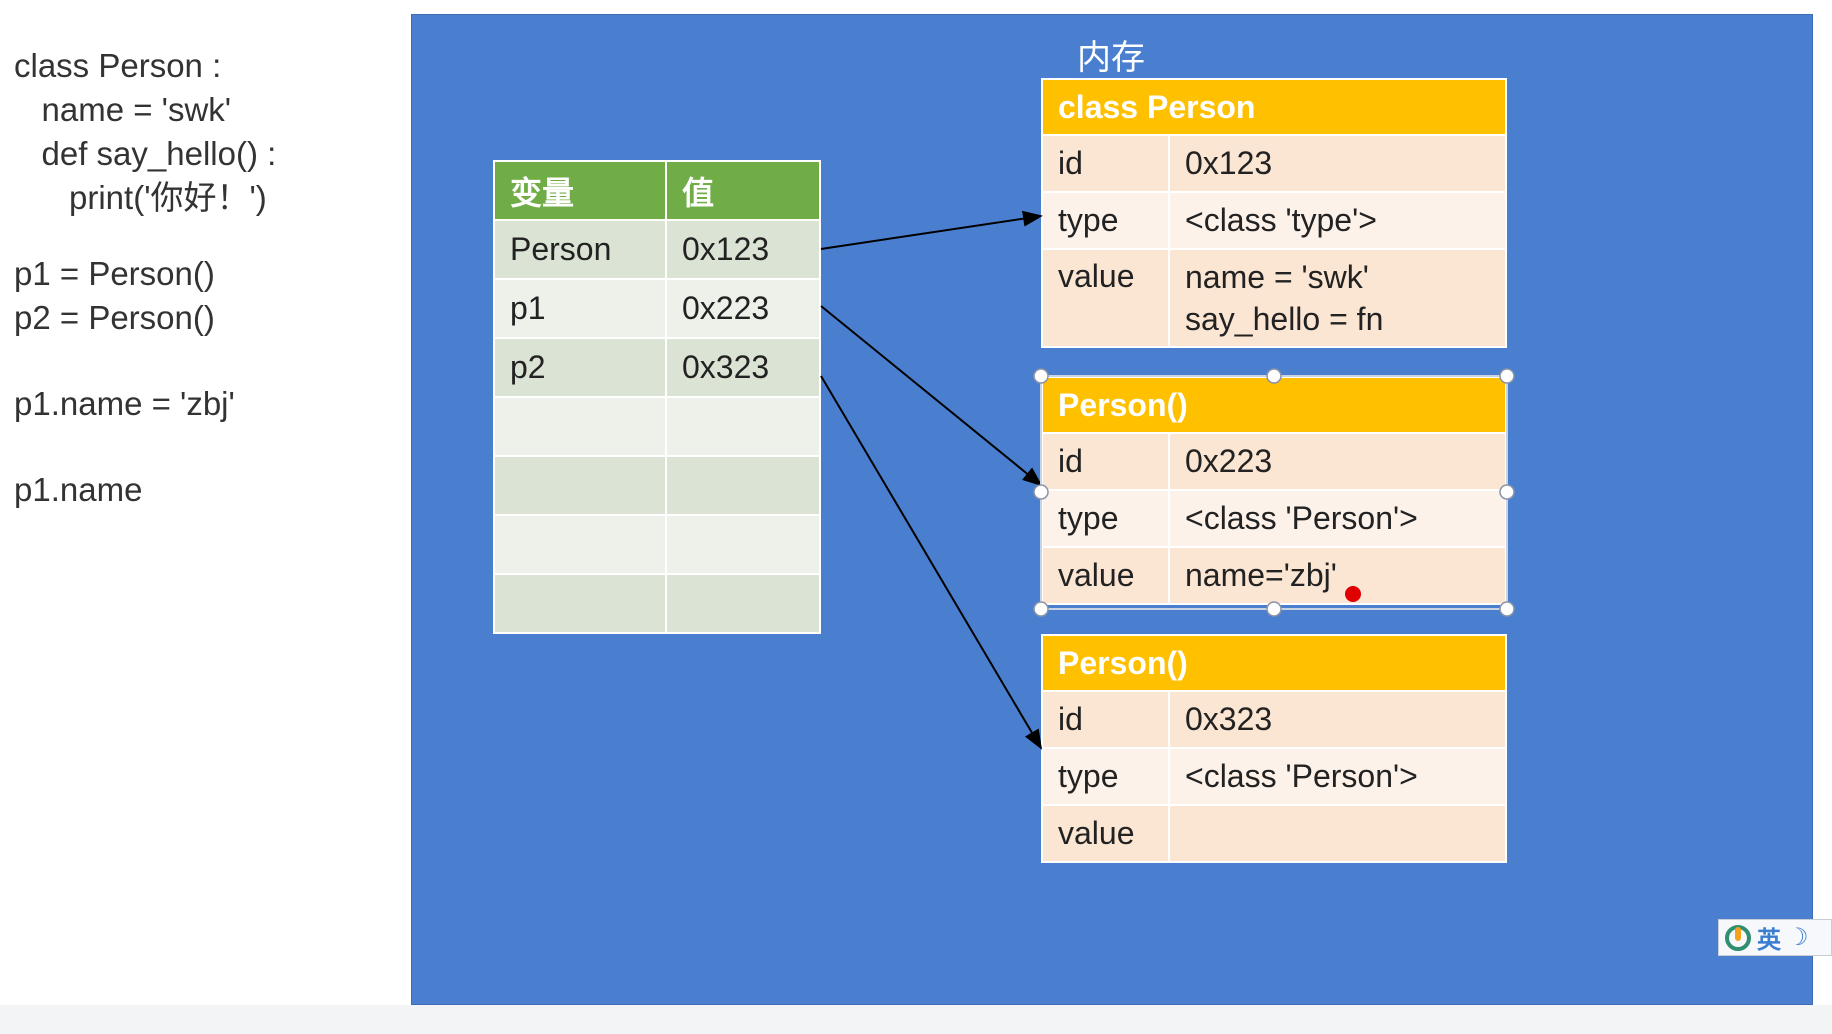 The height and width of the screenshot is (1034, 1832). I want to click on arrow-person, so click(931, 230).